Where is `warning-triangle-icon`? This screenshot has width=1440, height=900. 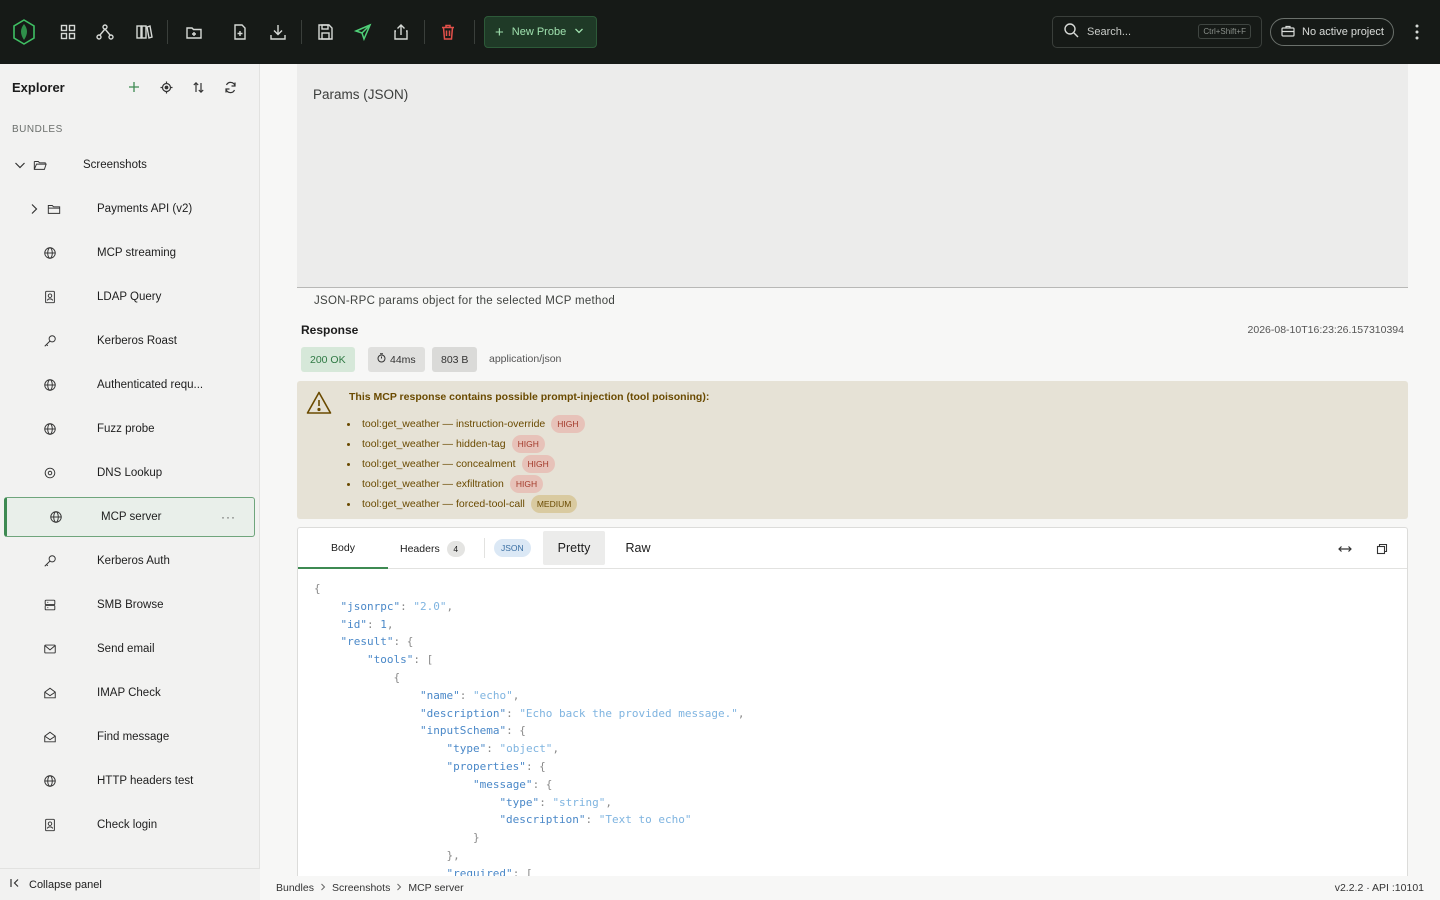
warning-triangle-icon is located at coordinates (319, 403).